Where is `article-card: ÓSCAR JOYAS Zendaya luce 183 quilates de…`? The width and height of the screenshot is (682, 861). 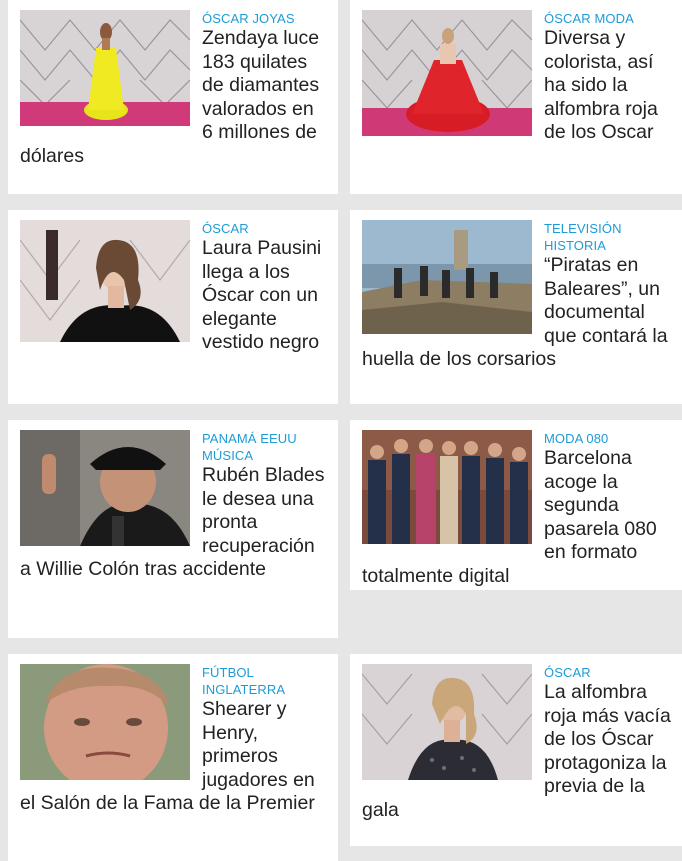
article-card: ÓSCAR JOYAS Zendaya luce 183 quilates de… is located at coordinates (173, 97).